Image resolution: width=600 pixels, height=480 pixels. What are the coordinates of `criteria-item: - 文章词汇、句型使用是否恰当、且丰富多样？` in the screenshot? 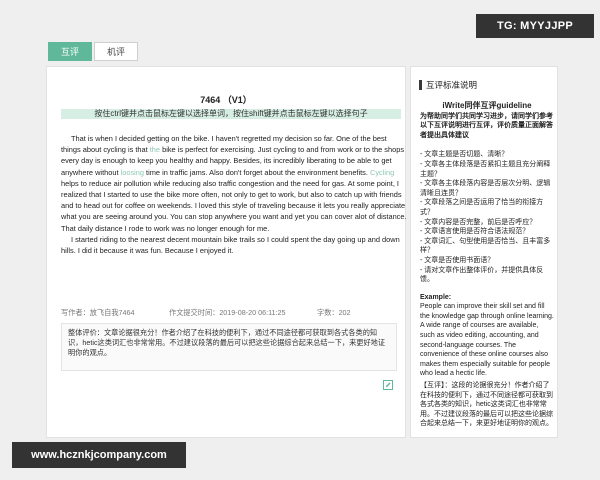 It's located at (485, 246).